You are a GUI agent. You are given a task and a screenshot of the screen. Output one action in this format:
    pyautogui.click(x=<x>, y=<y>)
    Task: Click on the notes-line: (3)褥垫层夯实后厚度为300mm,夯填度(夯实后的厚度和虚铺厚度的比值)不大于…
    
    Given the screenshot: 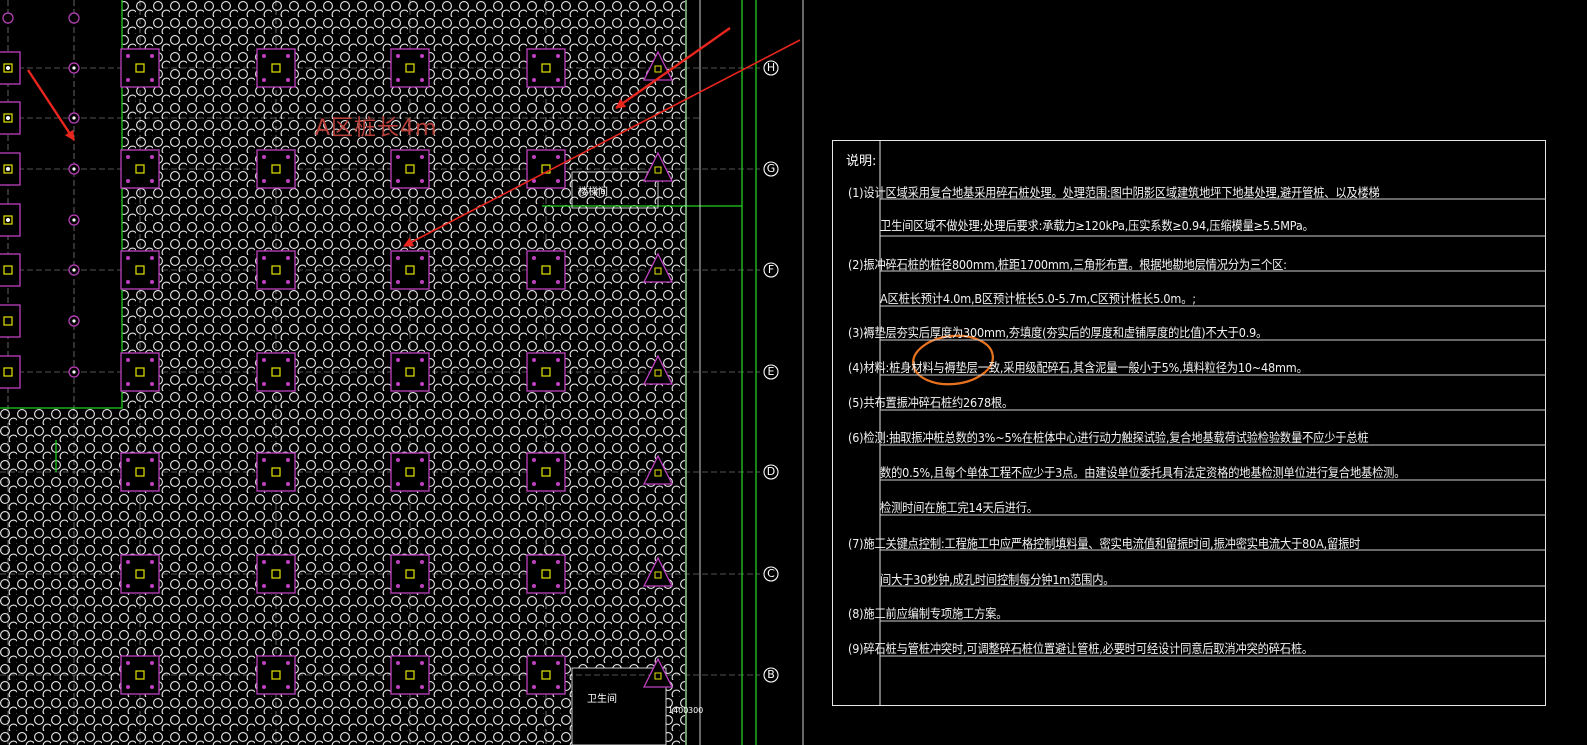 What is the action you would take?
    pyautogui.click(x=1058, y=332)
    